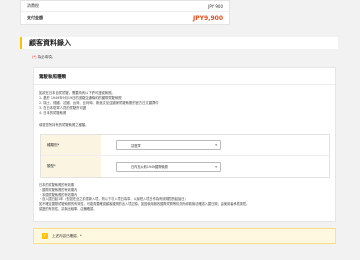 Image resolution: width=360 pixels, height=260 pixels. I want to click on license-format-select: 日內瓦公約1949國際執照 ▾, so click(168, 166).